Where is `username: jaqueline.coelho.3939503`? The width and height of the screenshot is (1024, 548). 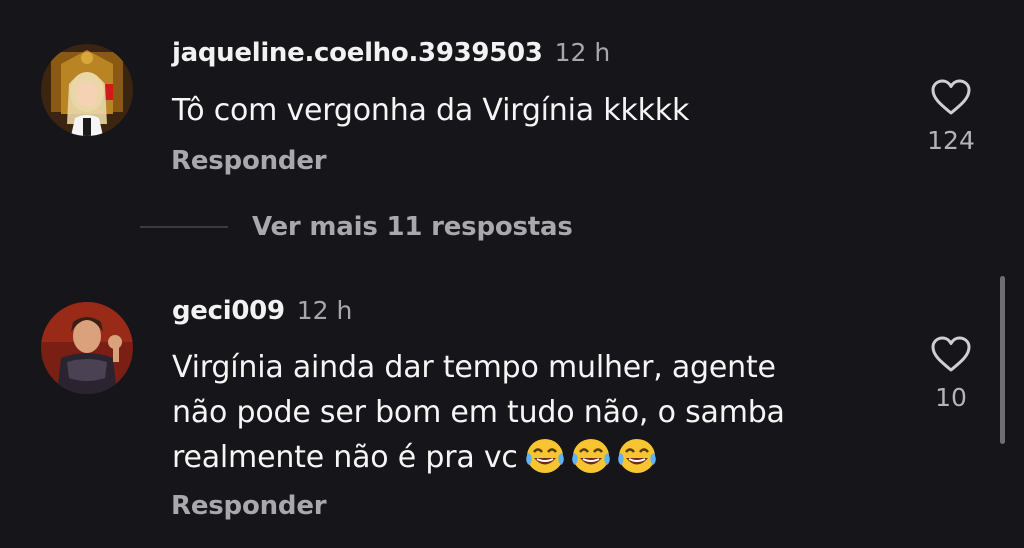 username: jaqueline.coelho.3939503 is located at coordinates (357, 53).